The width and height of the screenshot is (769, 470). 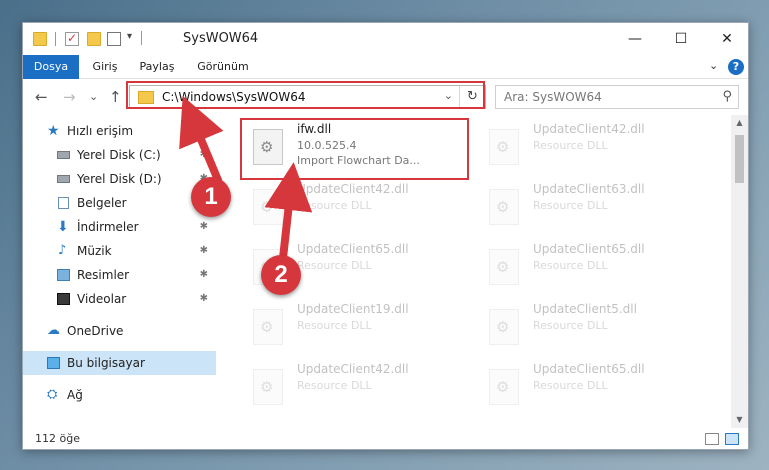 What do you see at coordinates (41, 97) in the screenshot?
I see `back-button: ←` at bounding box center [41, 97].